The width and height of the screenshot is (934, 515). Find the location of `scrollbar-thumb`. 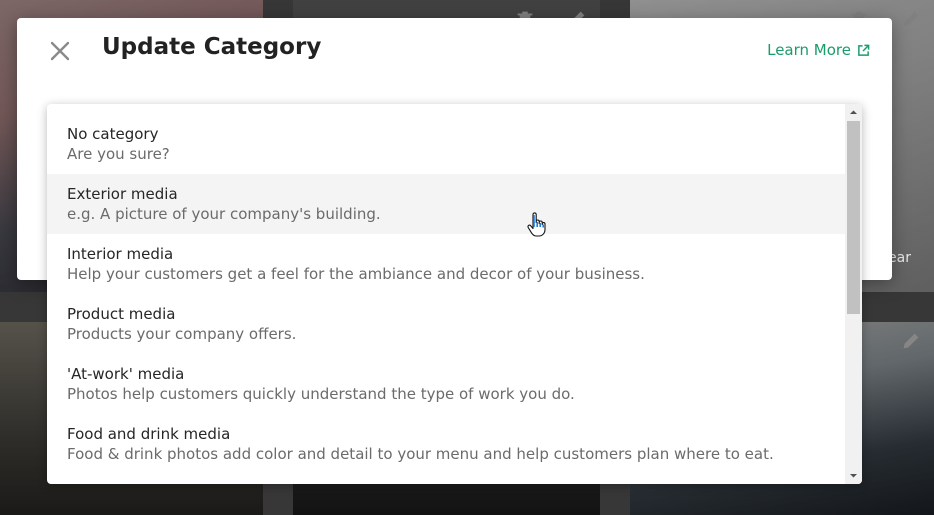

scrollbar-thumb is located at coordinates (853, 217).